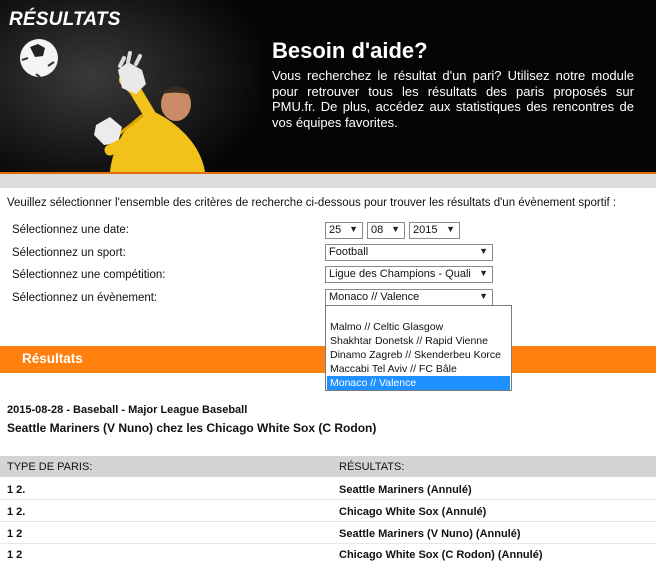 Image resolution: width=656 pixels, height=564 pixels. I want to click on table-cell-result: Chicago White Sox (Annulé), so click(413, 512).